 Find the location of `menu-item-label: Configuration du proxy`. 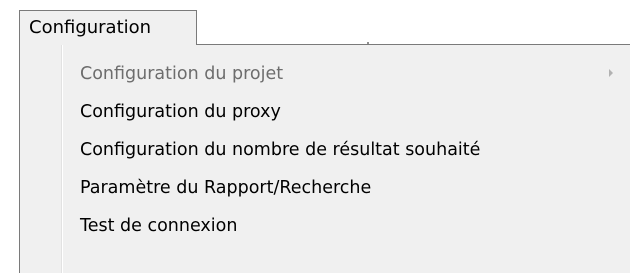

menu-item-label: Configuration du proxy is located at coordinates (180, 112).